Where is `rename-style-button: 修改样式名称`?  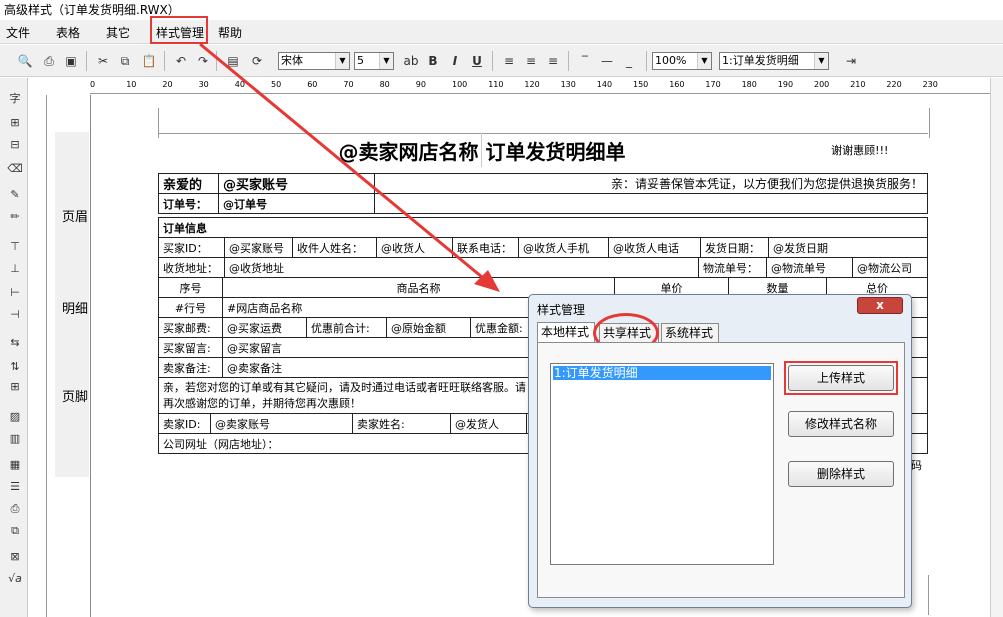 rename-style-button: 修改样式名称 is located at coordinates (841, 424).